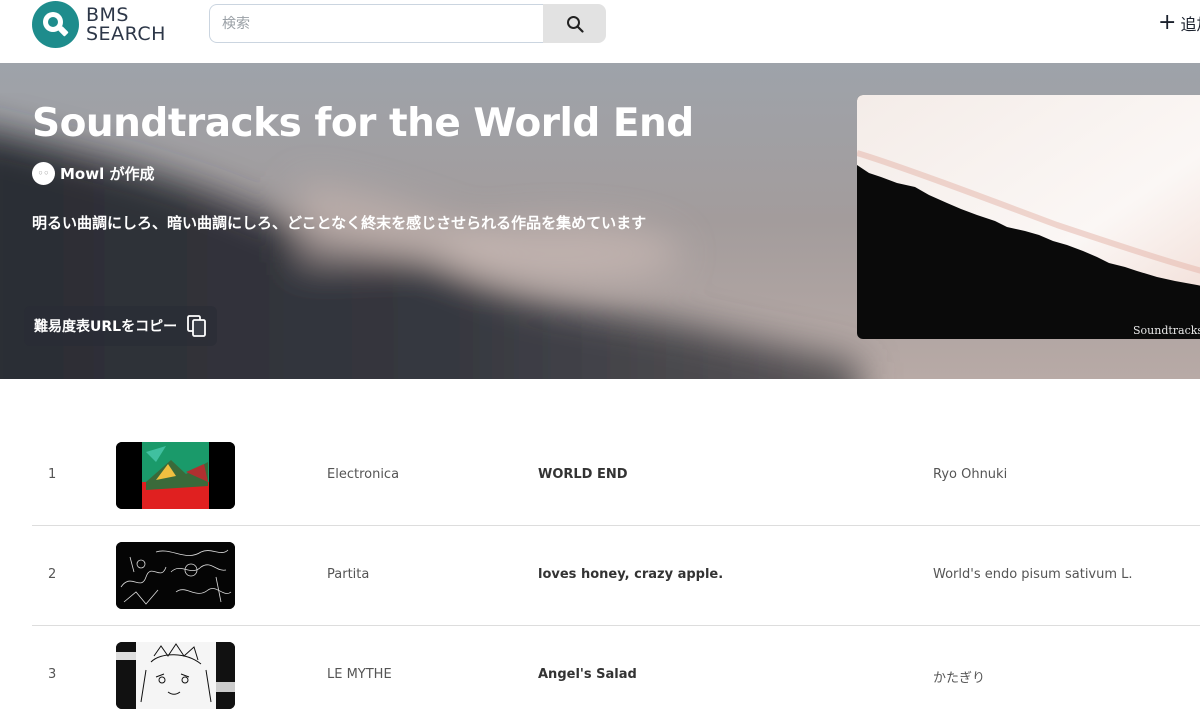  Describe the element at coordinates (359, 674) in the screenshot. I see `genre-cell: LE MYTHE` at that location.